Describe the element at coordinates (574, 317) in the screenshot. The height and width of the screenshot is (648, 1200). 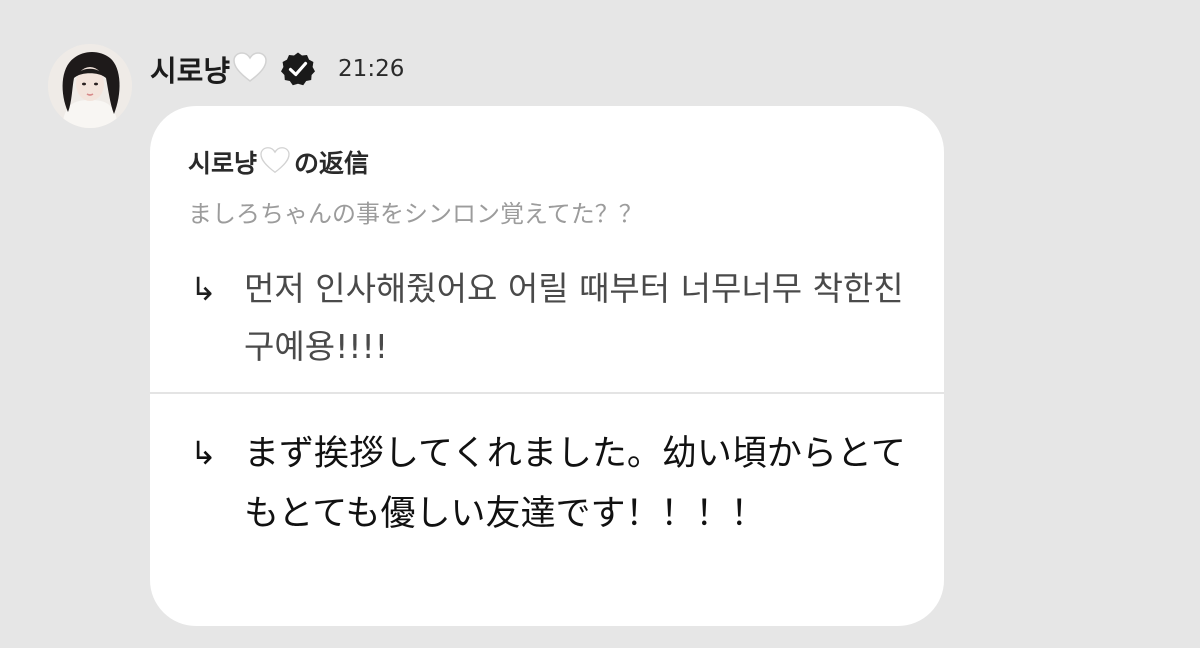
I see `reply-text-korean: 먼저 인사해줬어요 어릴 때부터 너무너무 착한친구예용!!!!` at that location.